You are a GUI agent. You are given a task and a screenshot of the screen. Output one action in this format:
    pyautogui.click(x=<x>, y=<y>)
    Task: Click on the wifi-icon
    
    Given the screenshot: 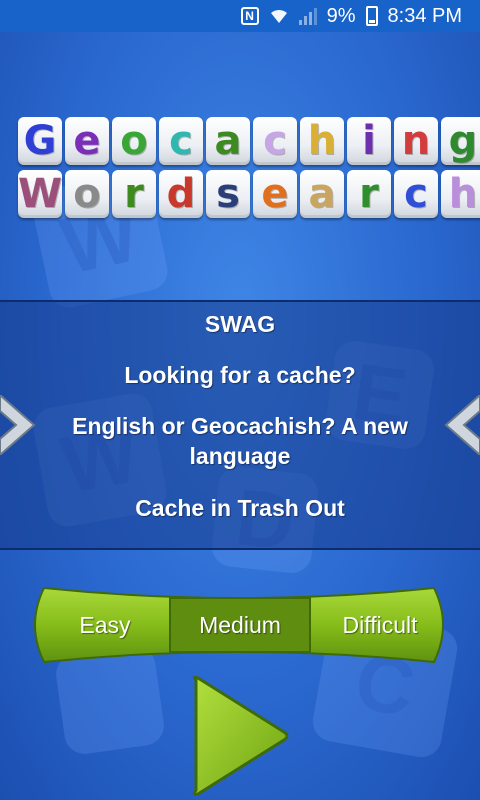 What is the action you would take?
    pyautogui.click(x=278, y=16)
    